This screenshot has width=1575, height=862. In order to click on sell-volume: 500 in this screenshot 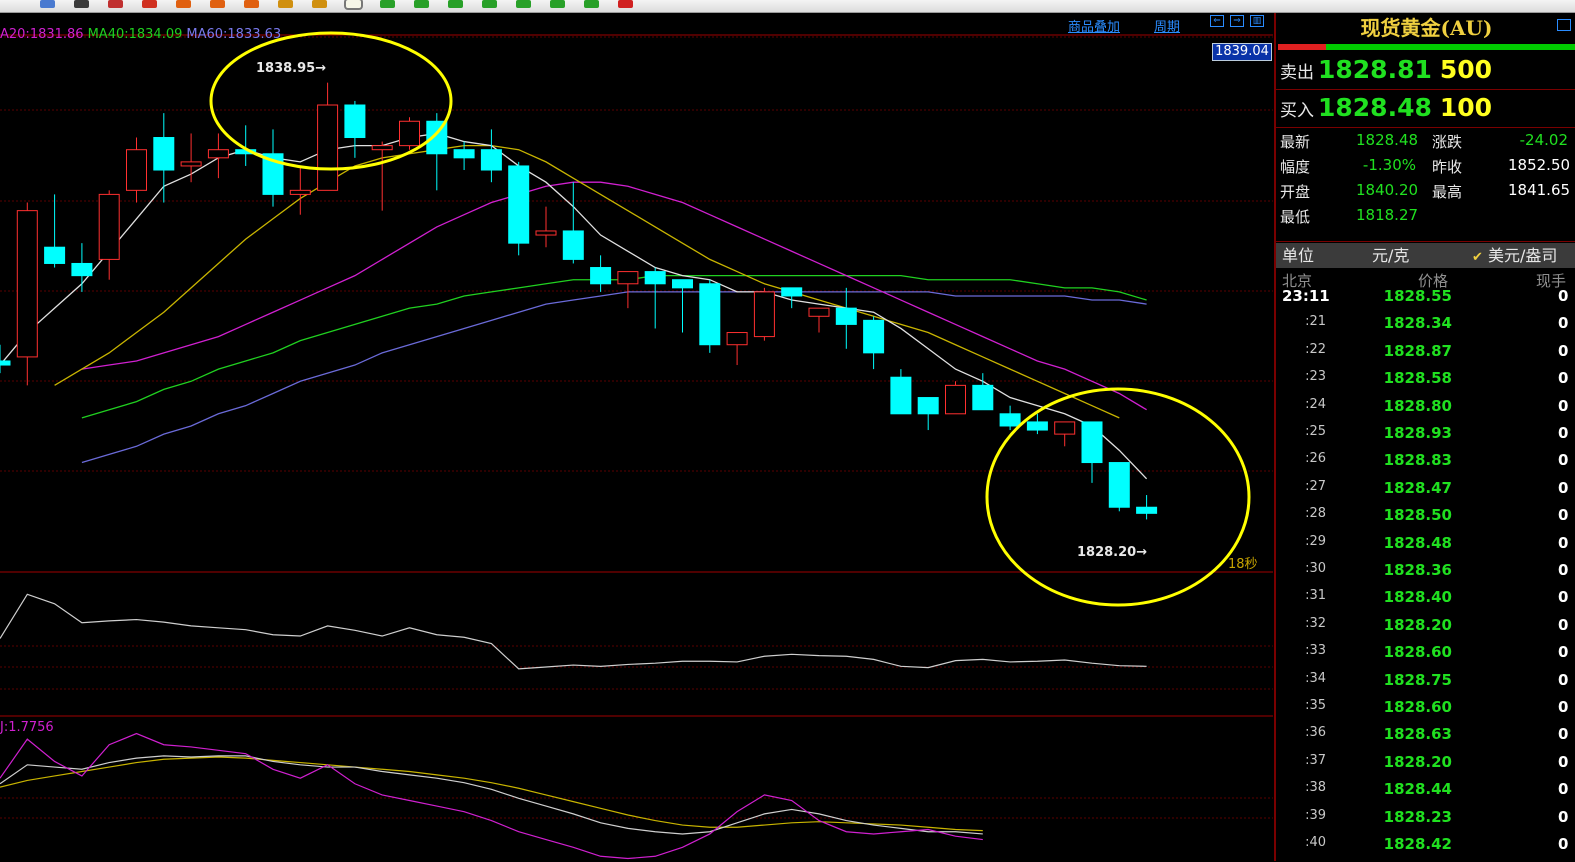, I will do `click(1466, 69)`.